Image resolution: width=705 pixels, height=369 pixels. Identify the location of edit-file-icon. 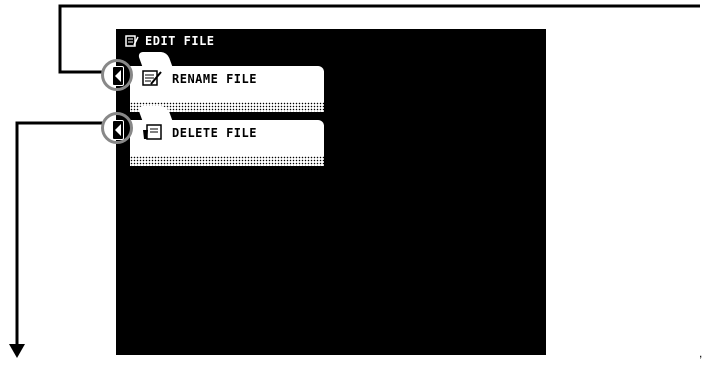
(132, 41).